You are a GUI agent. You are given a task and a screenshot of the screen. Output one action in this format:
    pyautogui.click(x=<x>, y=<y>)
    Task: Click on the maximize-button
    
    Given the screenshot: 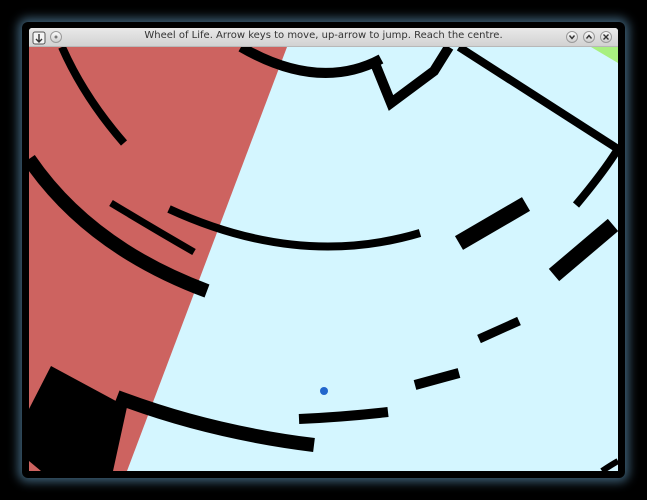 What is the action you would take?
    pyautogui.click(x=589, y=37)
    